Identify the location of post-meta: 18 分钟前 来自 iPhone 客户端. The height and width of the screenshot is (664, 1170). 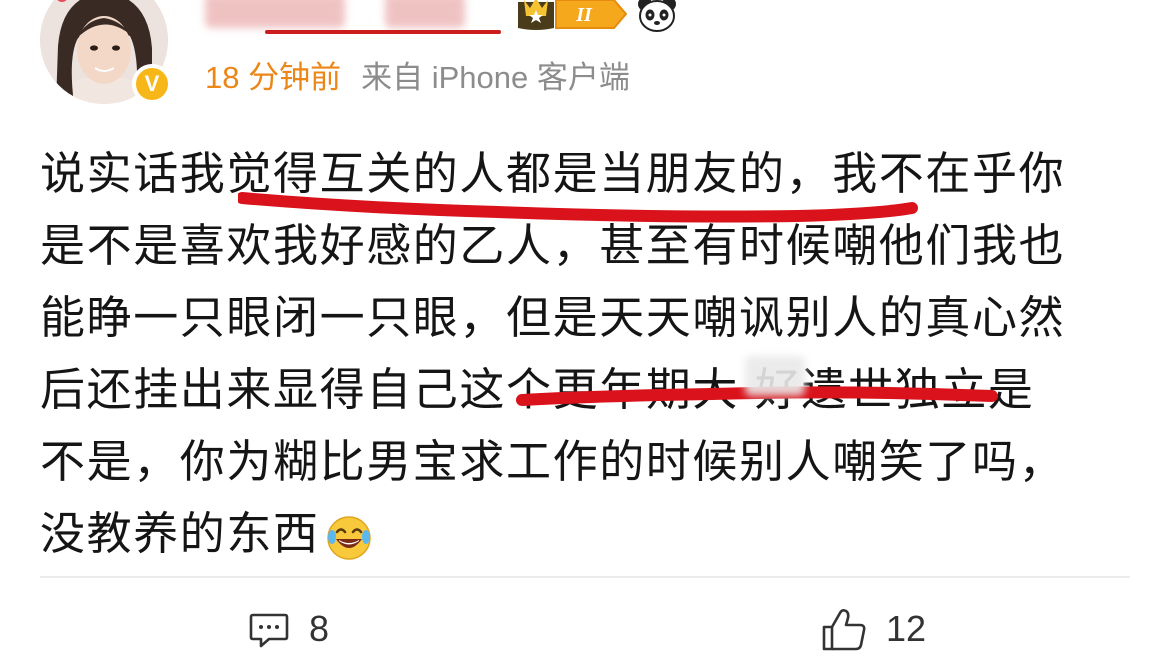
(417, 78).